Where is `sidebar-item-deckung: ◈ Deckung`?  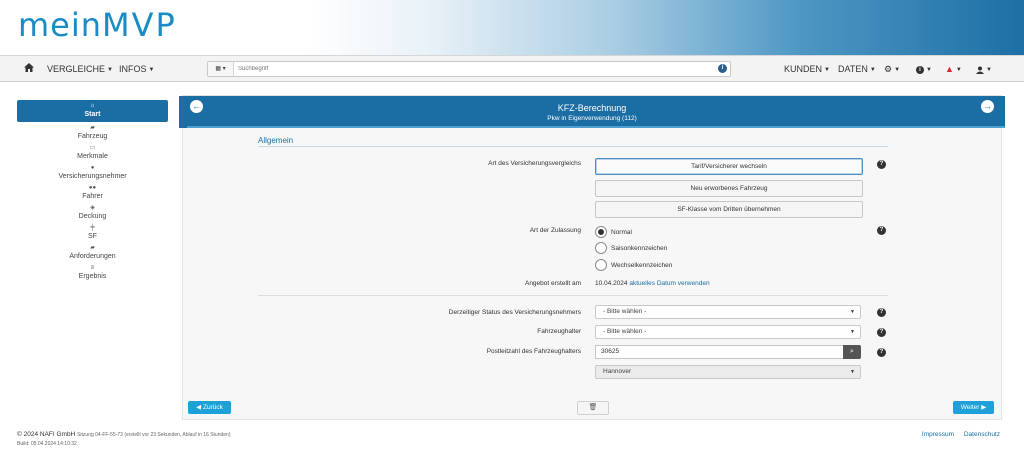 sidebar-item-deckung: ◈ Deckung is located at coordinates (92, 212).